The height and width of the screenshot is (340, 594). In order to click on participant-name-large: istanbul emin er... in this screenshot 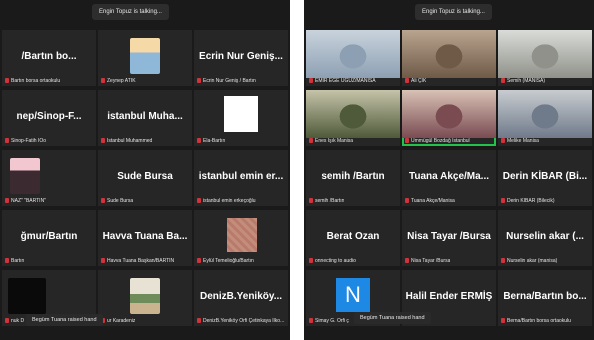, I will do `click(241, 176)`.